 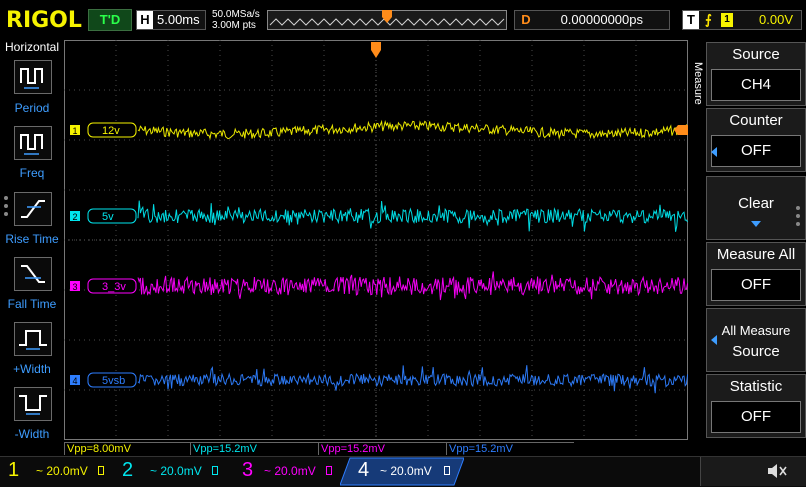 I want to click on ch1-tab: 1 ~ 20.0mV, so click(x=56, y=471).